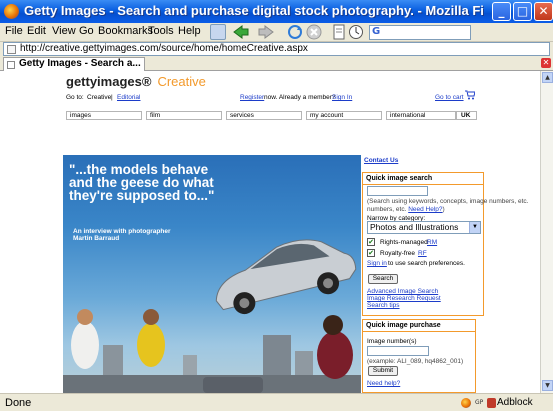 The height and width of the screenshot is (411, 553). I want to click on firefox-icon, so click(11, 11).